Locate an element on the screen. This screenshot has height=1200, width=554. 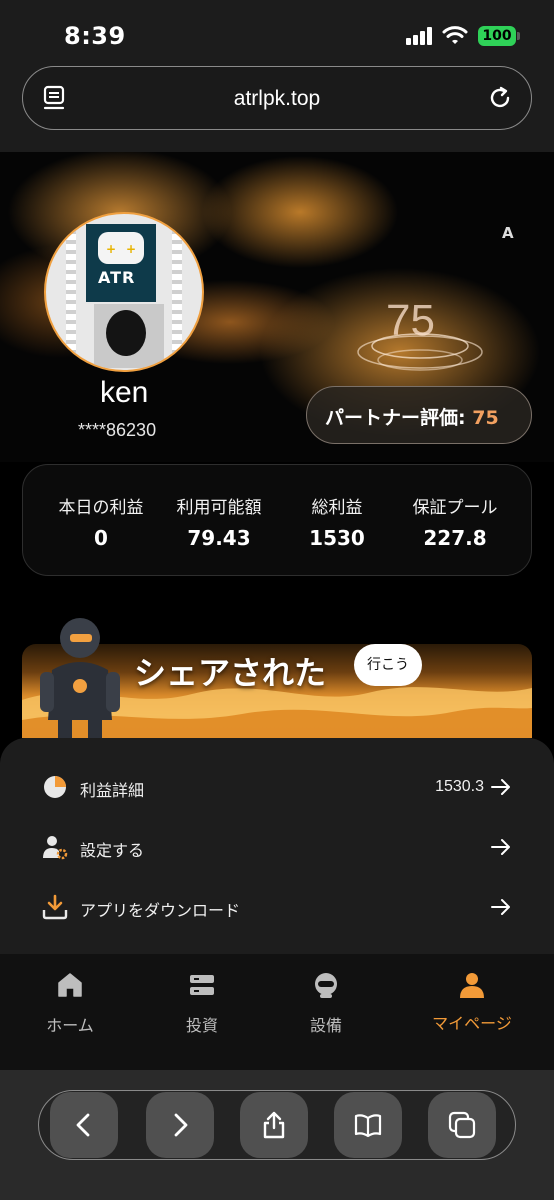
menu-label: 設定する is located at coordinates (112, 850).